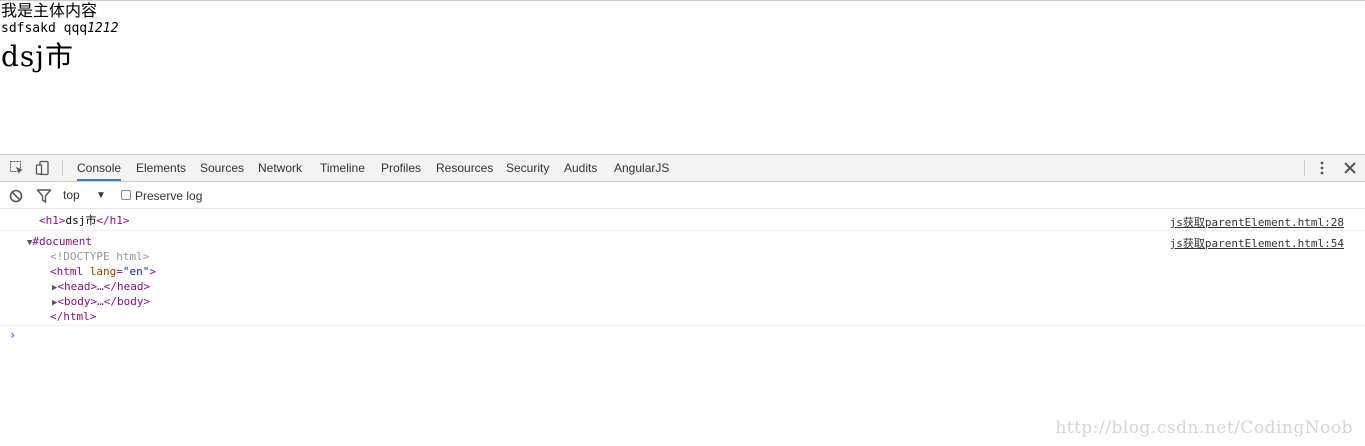 This screenshot has height=446, width=1365. What do you see at coordinates (641, 168) in the screenshot?
I see `tab-angularjs: AngularJS` at bounding box center [641, 168].